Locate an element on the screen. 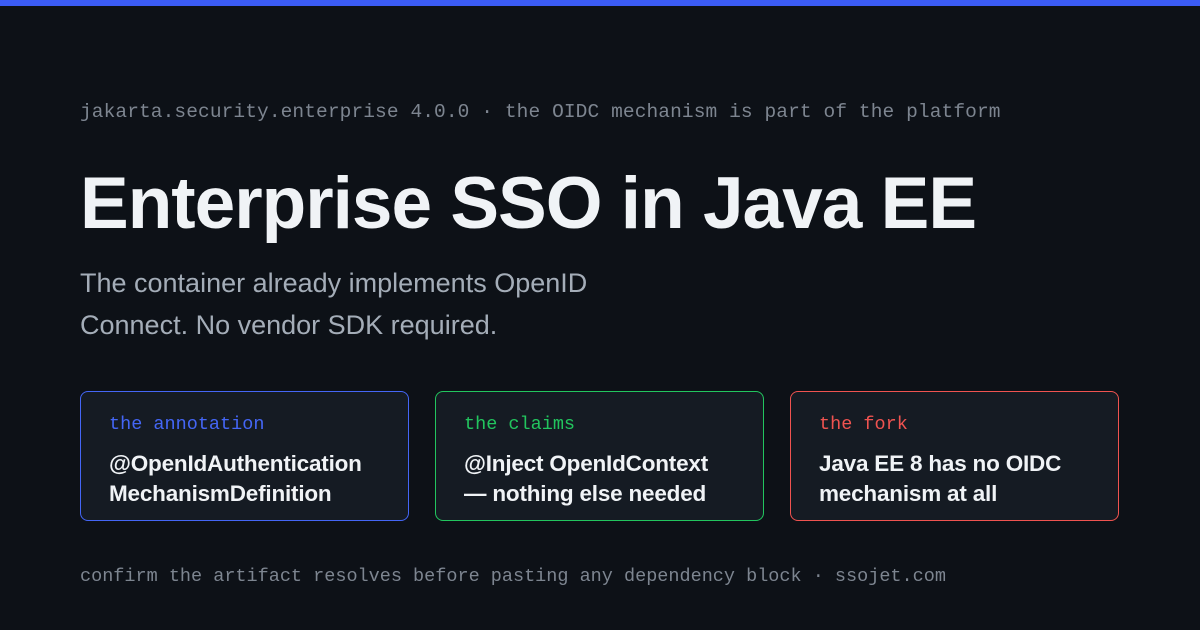  card-text: Java EE 8 has no OIDC mechanism at all is located at coordinates (940, 478).